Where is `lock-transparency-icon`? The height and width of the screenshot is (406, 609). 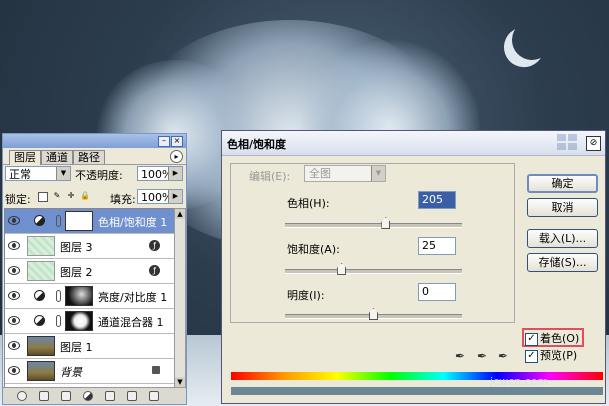 lock-transparency-icon is located at coordinates (43, 197).